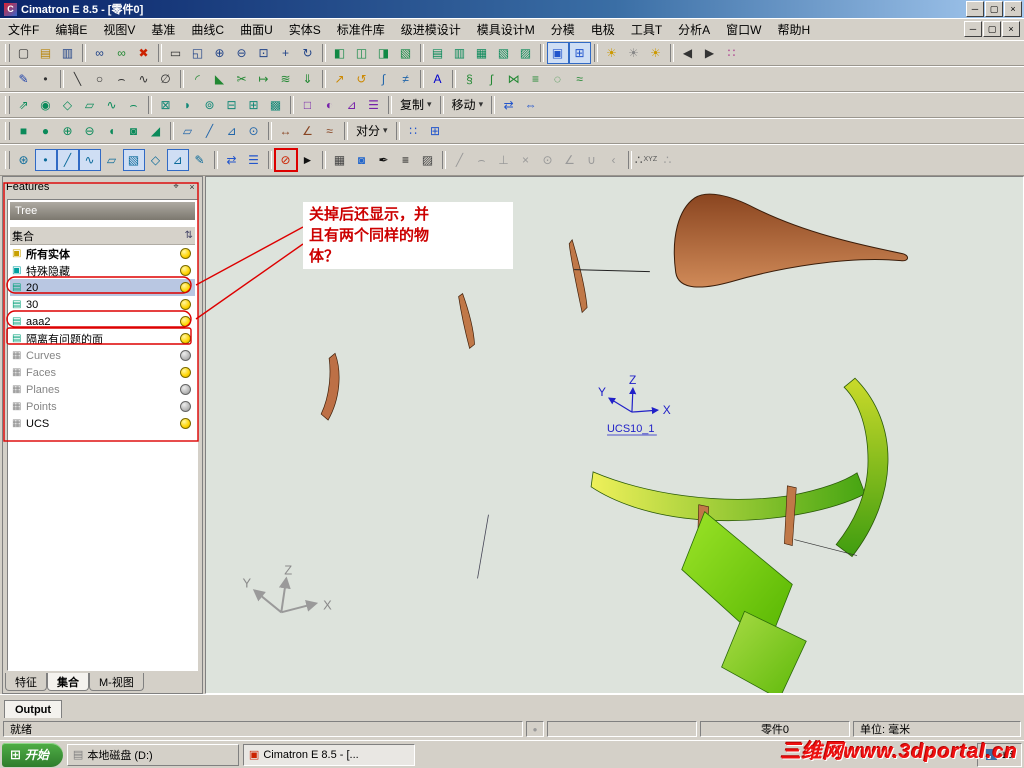 The width and height of the screenshot is (1024, 768). What do you see at coordinates (68, 105) in the screenshot?
I see `drive-surface-icon: ◇` at bounding box center [68, 105].